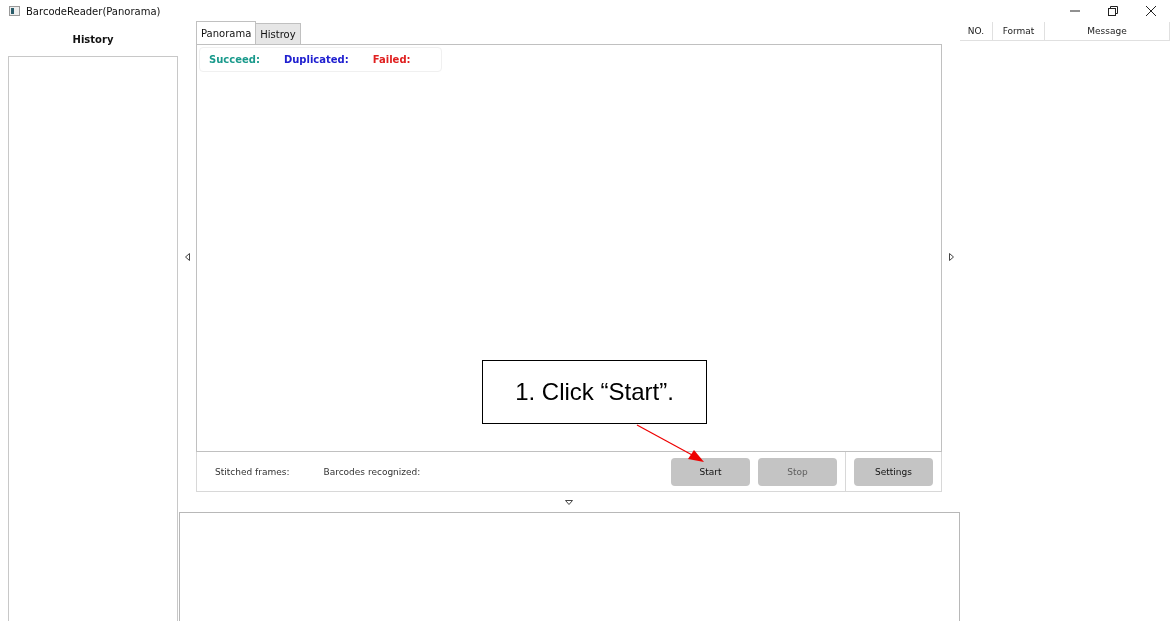  What do you see at coordinates (93, 39) in the screenshot?
I see `history-title: History` at bounding box center [93, 39].